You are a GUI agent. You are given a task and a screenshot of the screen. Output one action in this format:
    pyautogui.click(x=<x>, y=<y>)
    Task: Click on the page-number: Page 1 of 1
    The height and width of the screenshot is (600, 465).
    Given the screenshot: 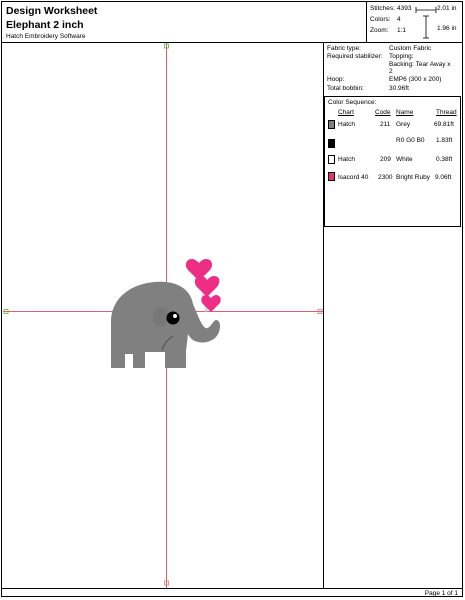 What is the action you would take?
    pyautogui.click(x=441, y=593)
    